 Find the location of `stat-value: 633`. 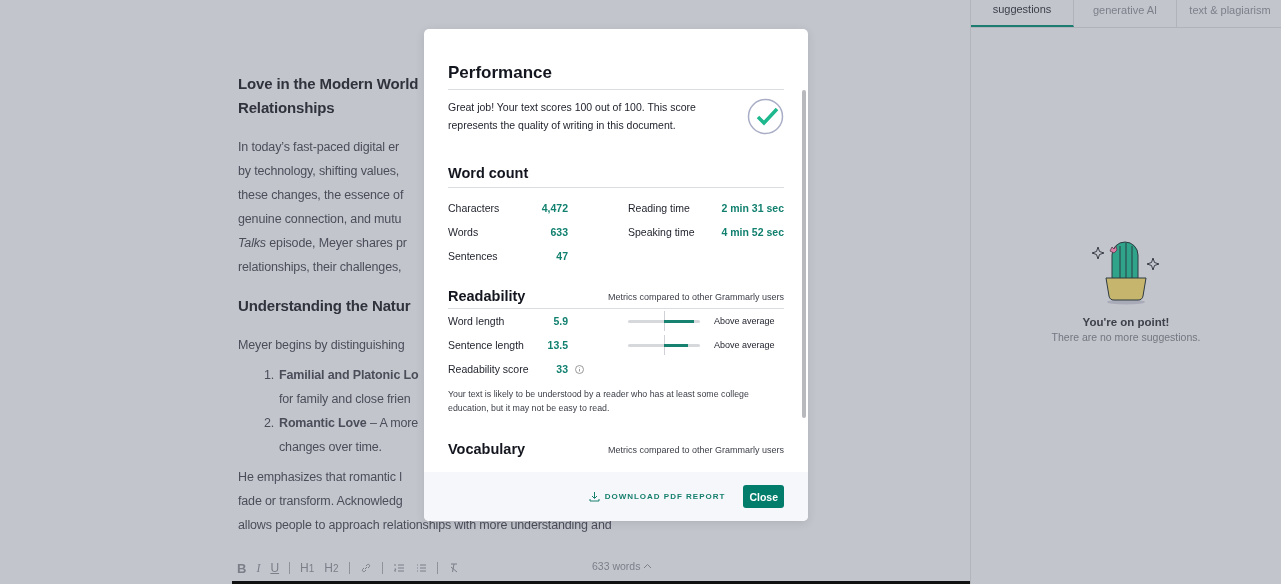

stat-value: 633 is located at coordinates (559, 232).